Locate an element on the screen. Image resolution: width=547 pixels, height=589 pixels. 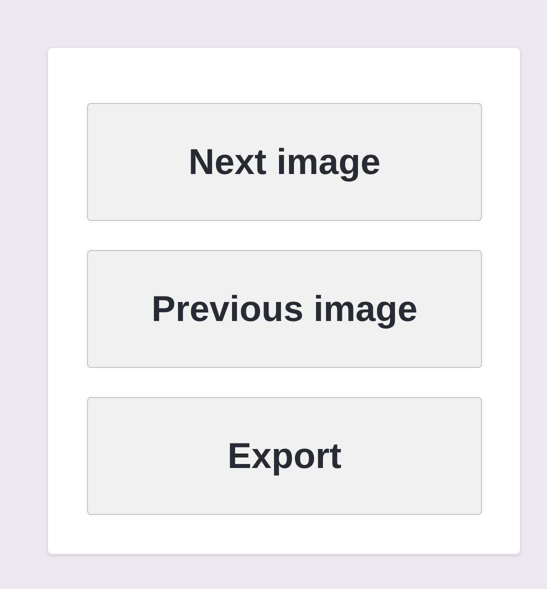
action-button: Previous image is located at coordinates (284, 309).